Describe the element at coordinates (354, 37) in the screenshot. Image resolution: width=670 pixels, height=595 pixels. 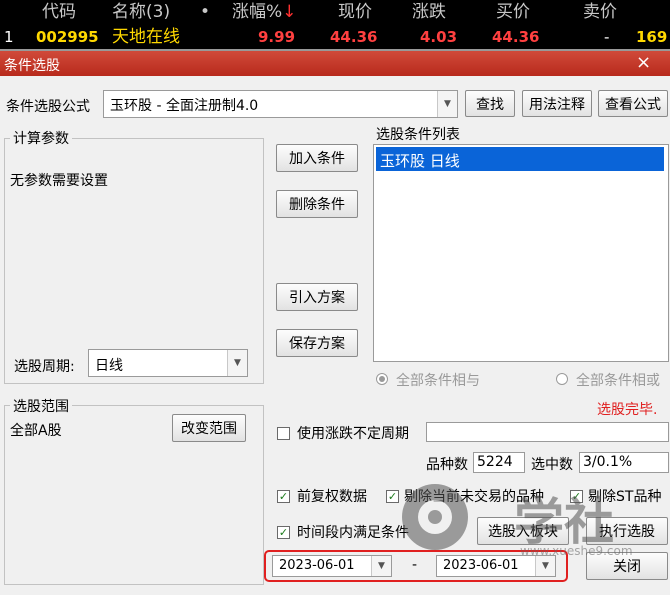
I see `stock-price: 44.36` at that location.